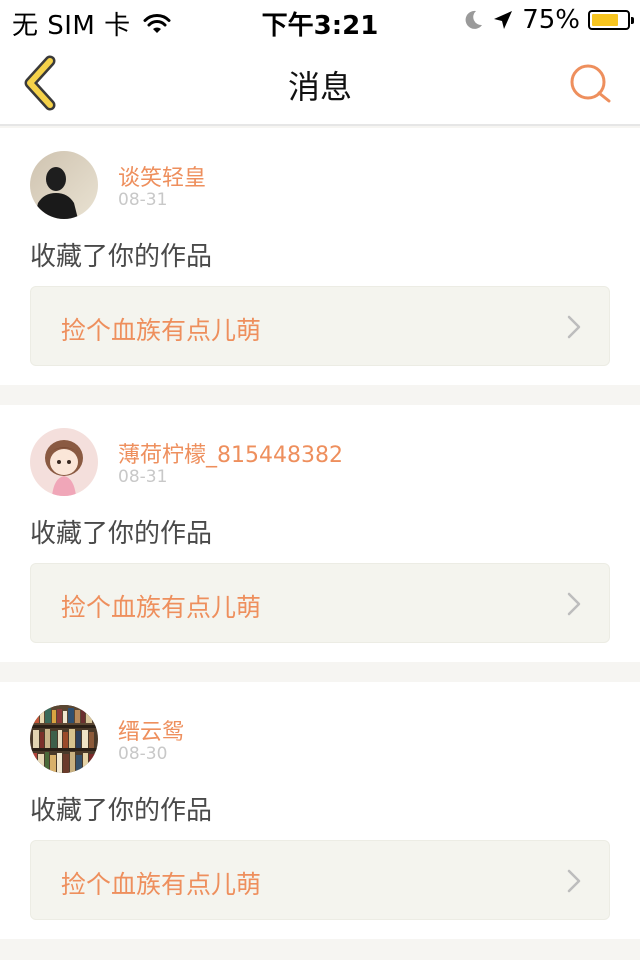 This screenshot has width=640, height=960. What do you see at coordinates (320, 20) in the screenshot?
I see `status-bar: 无 SIM 卡 下午3:21 75%` at bounding box center [320, 20].